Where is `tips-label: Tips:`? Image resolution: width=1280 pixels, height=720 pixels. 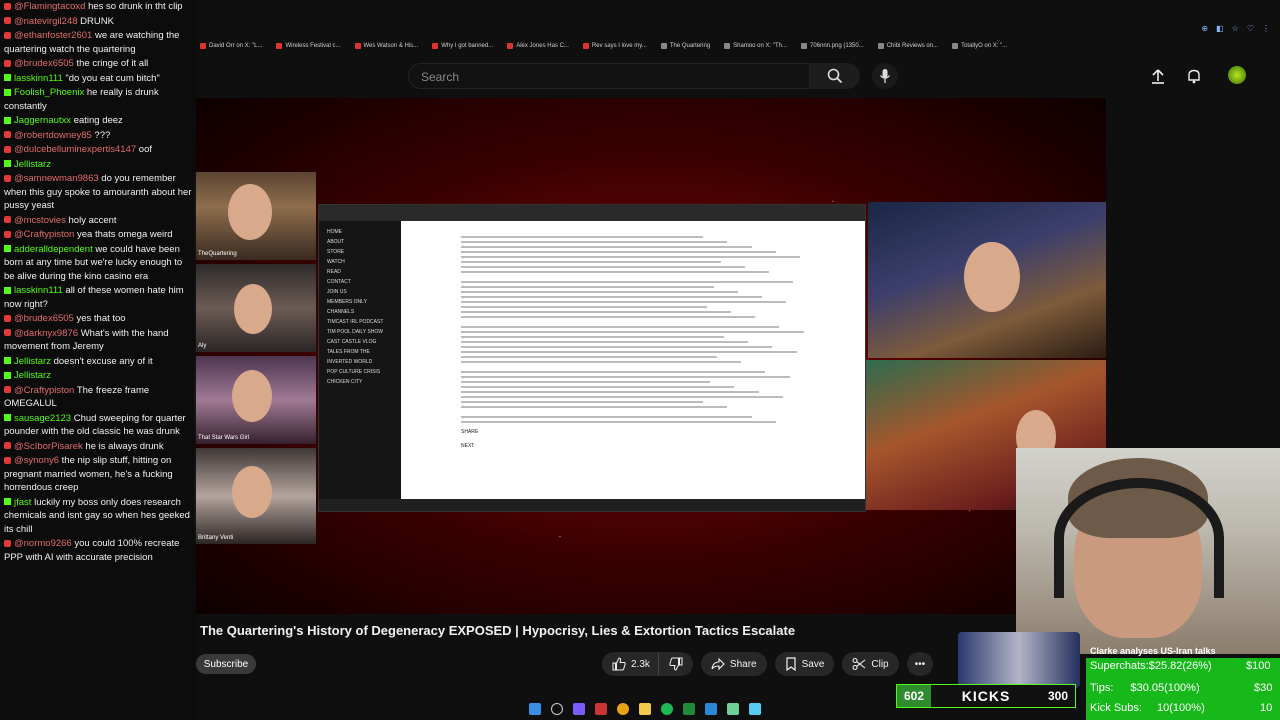
tips-label: Tips: is located at coordinates (1102, 688).